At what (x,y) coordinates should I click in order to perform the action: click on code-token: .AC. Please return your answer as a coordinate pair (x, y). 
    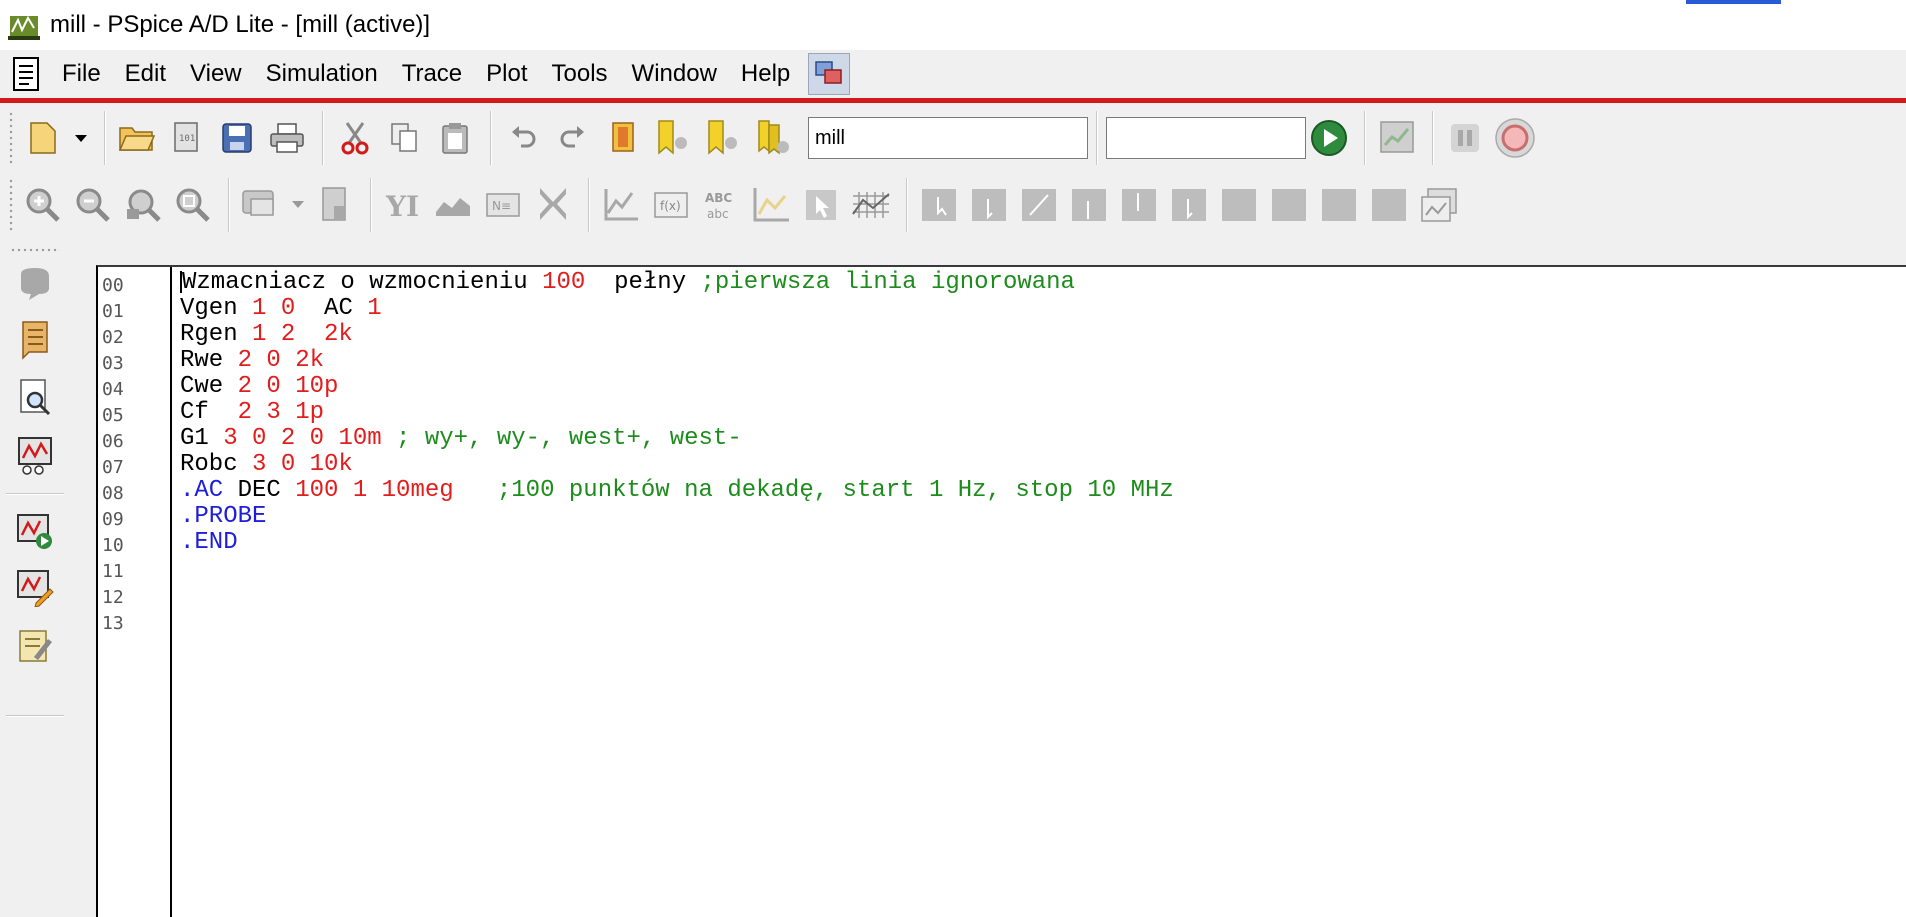
    Looking at the image, I should click on (202, 490).